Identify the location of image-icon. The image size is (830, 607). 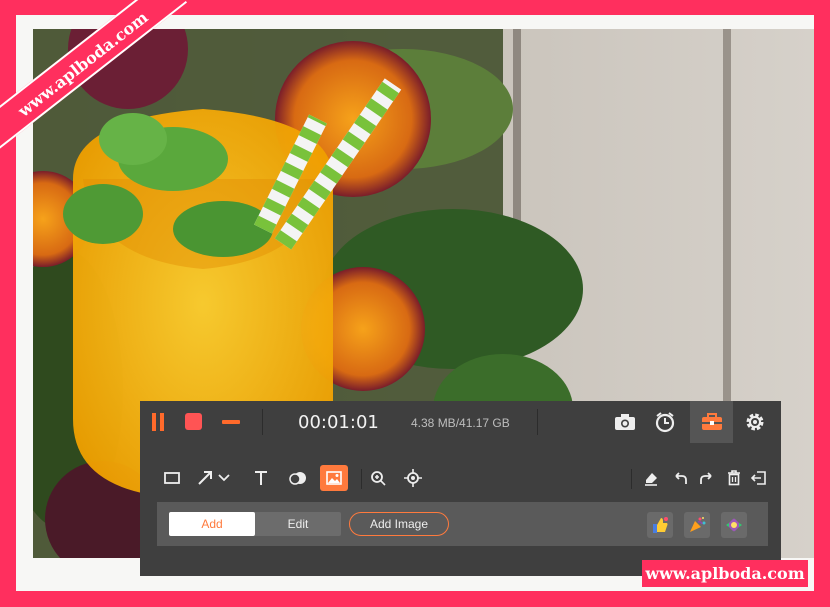
(334, 478).